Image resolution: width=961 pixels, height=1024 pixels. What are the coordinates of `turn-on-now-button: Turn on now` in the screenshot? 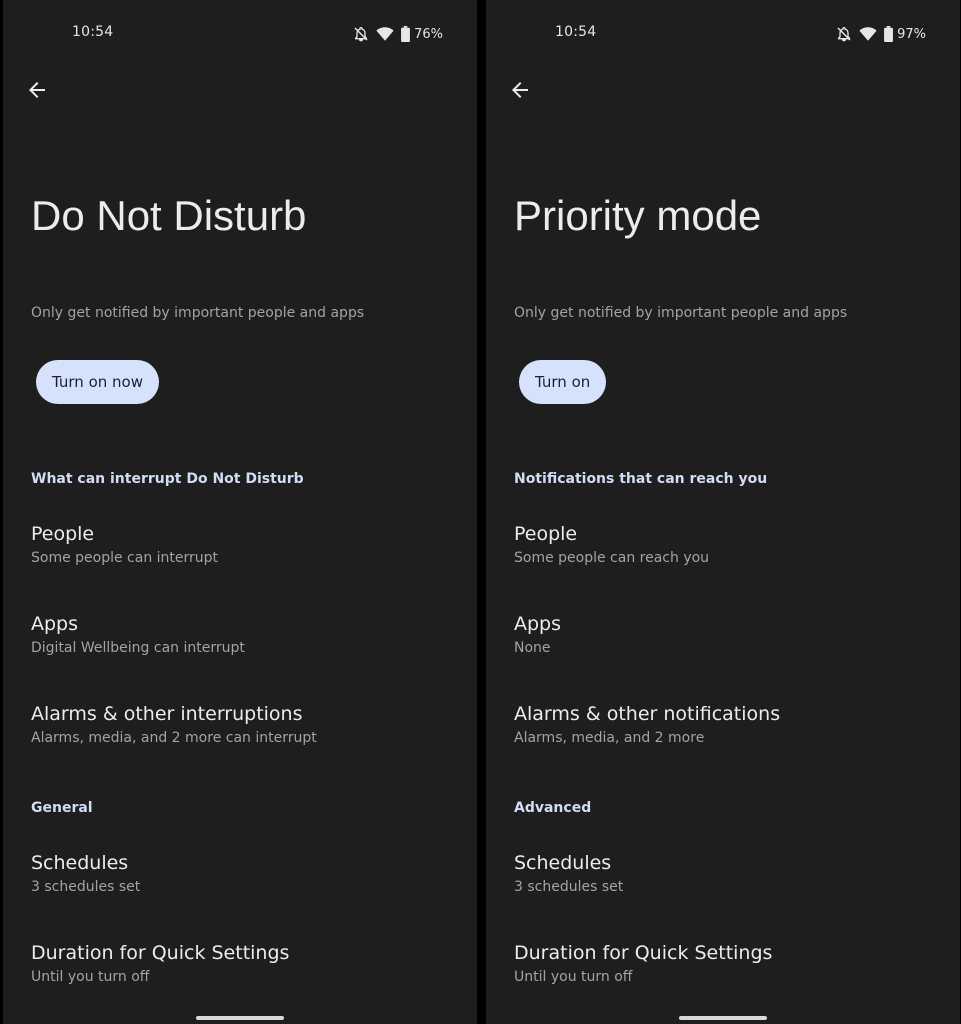 It's located at (97, 382).